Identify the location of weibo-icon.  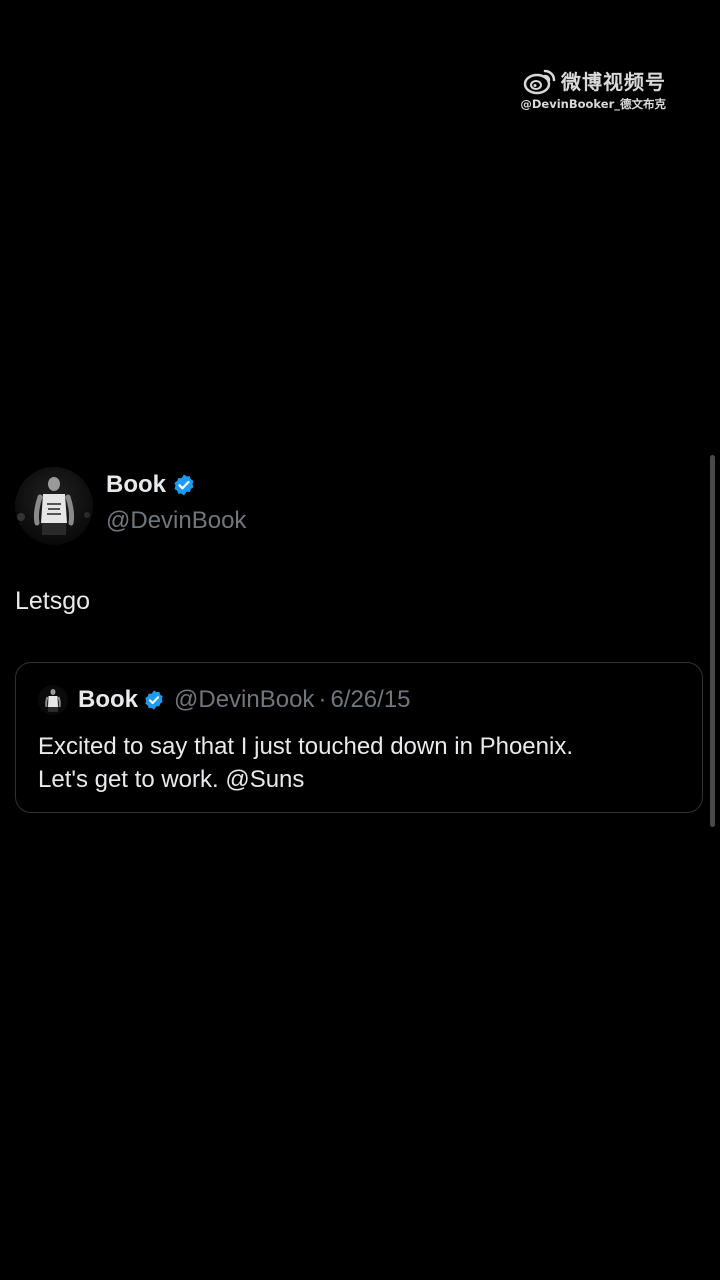
(539, 81).